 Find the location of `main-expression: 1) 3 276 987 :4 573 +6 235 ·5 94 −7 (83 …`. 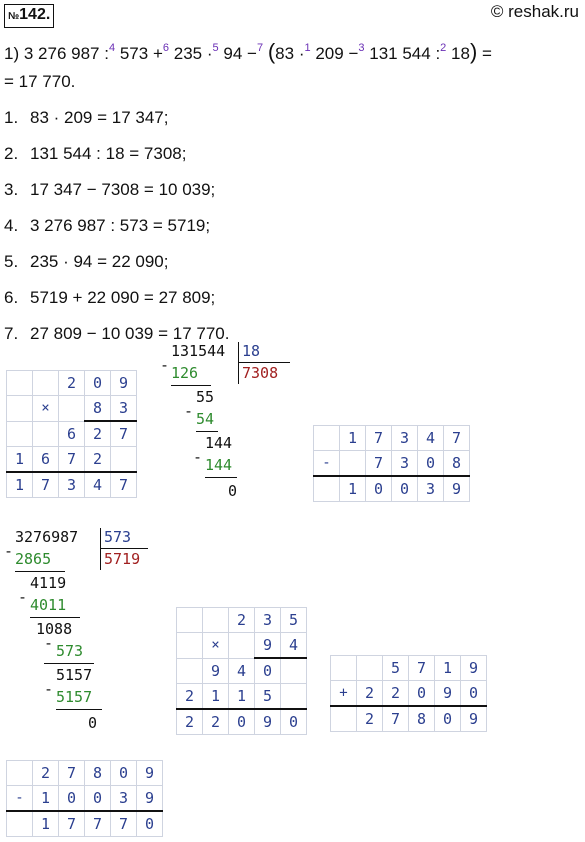

main-expression: 1) 3 276 987 :4 573 +6 235 ·5 94 −7 (83 … is located at coordinates (248, 51).